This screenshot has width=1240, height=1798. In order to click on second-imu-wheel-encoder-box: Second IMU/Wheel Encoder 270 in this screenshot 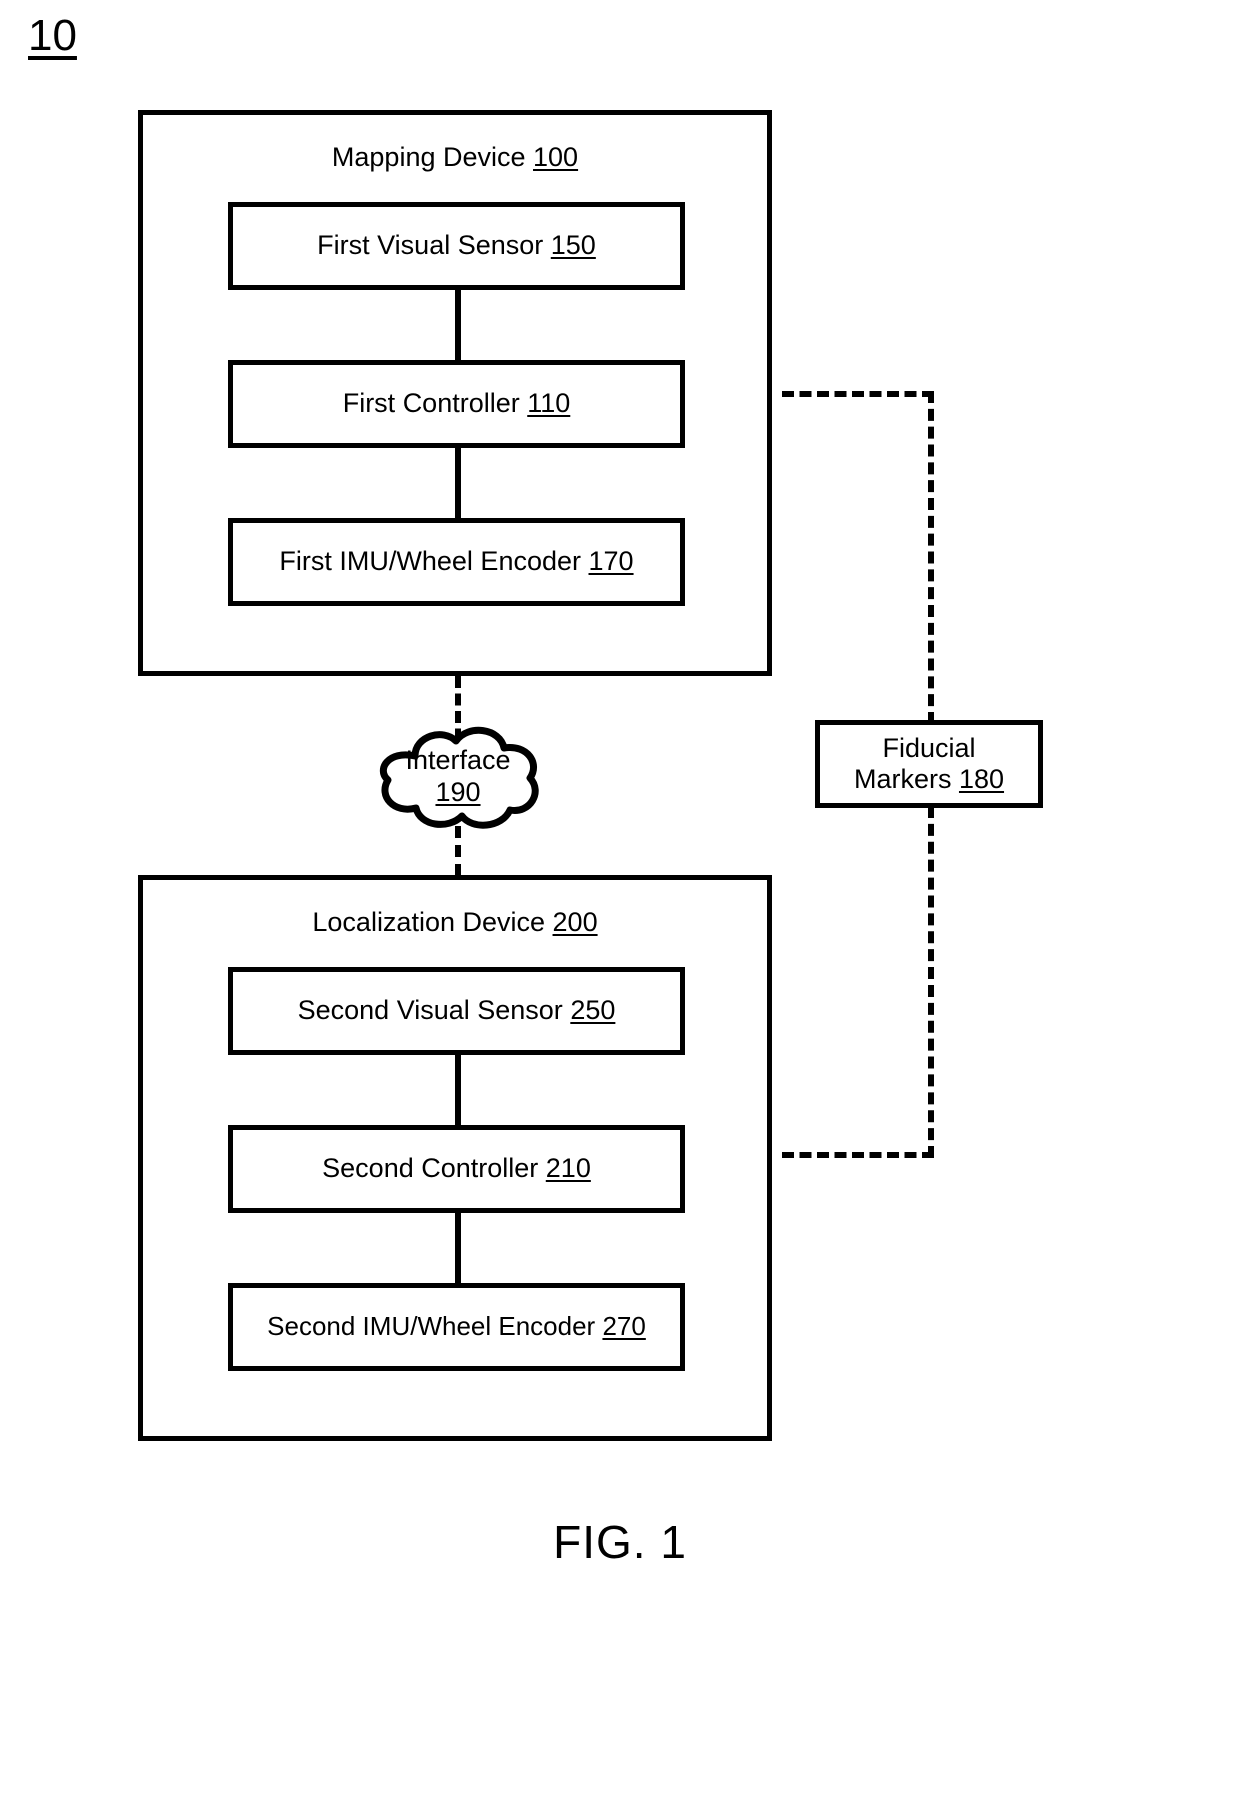, I will do `click(456, 1327)`.